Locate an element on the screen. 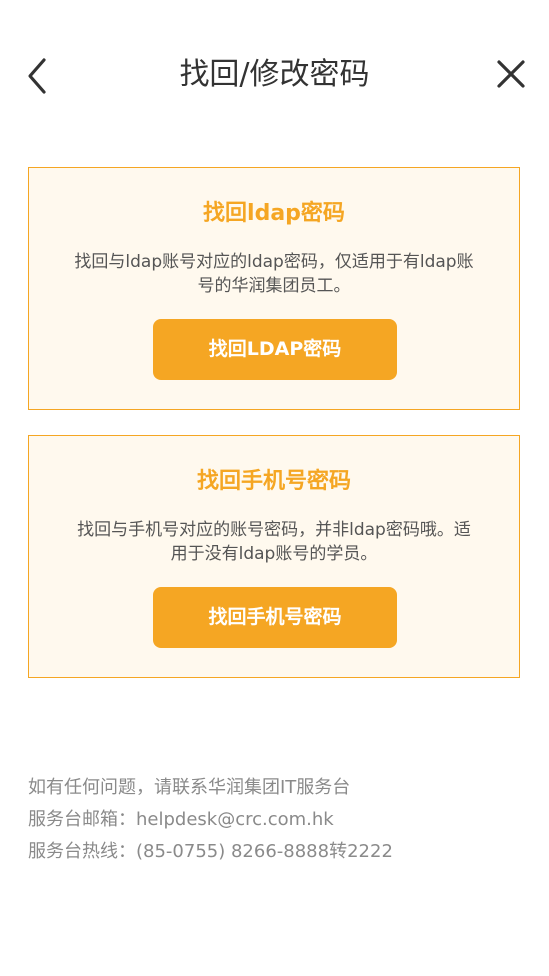 The height and width of the screenshot is (976, 549). page-title: 找回/修改密码 is located at coordinates (274, 74).